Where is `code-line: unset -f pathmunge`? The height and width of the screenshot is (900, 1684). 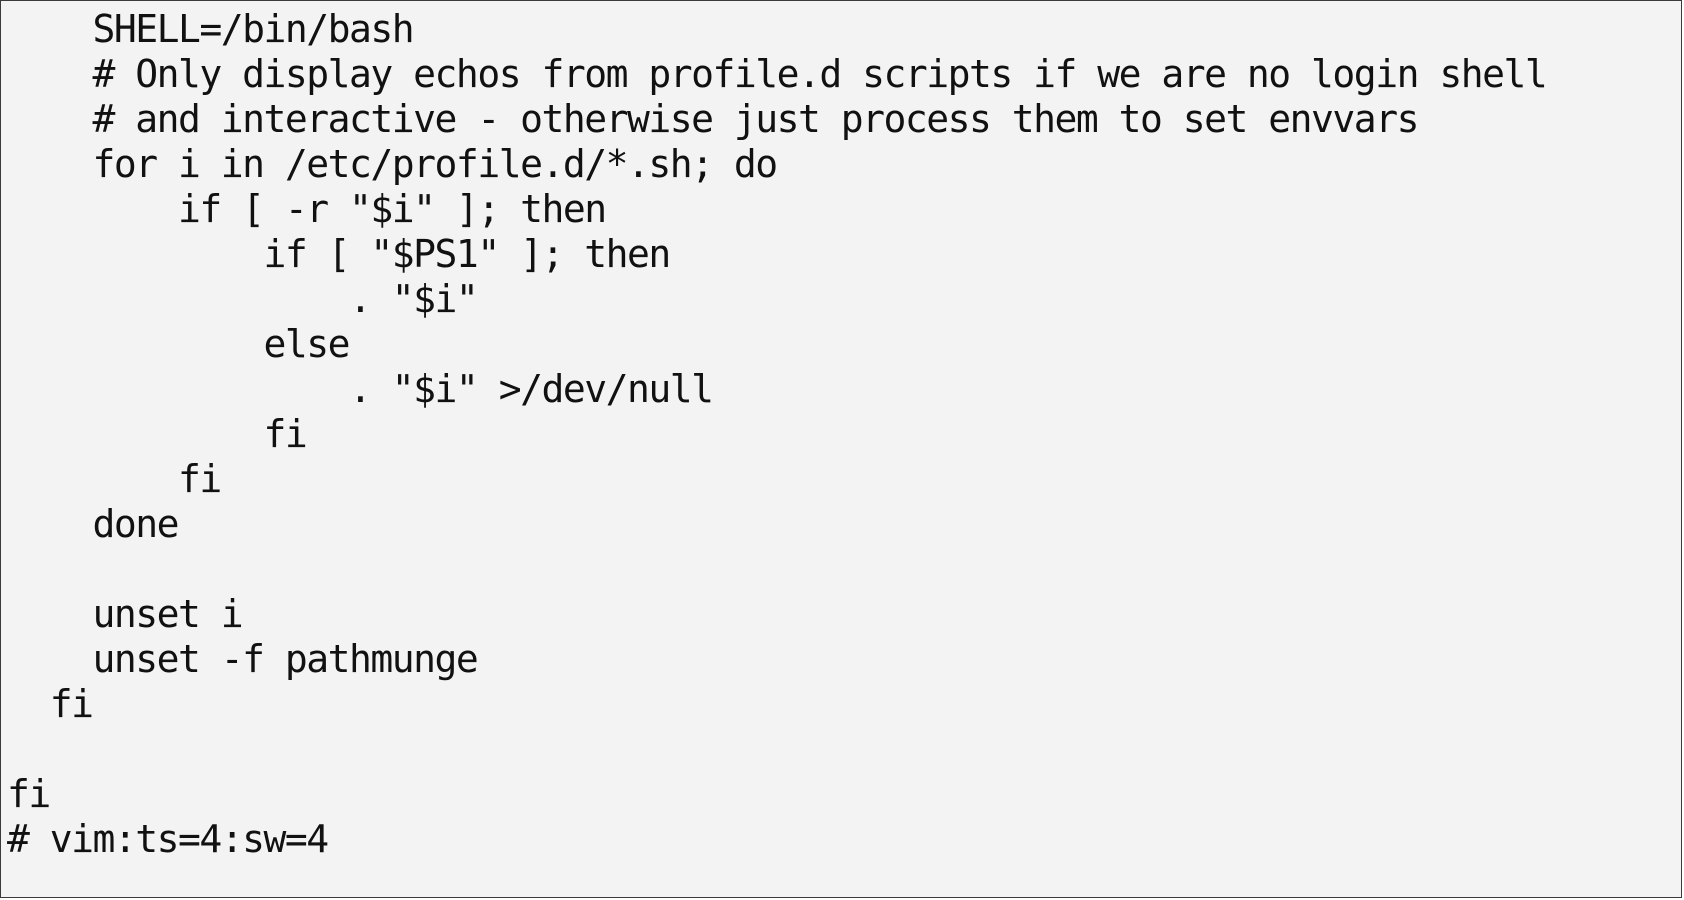
code-line: unset -f pathmunge is located at coordinates (243, 659).